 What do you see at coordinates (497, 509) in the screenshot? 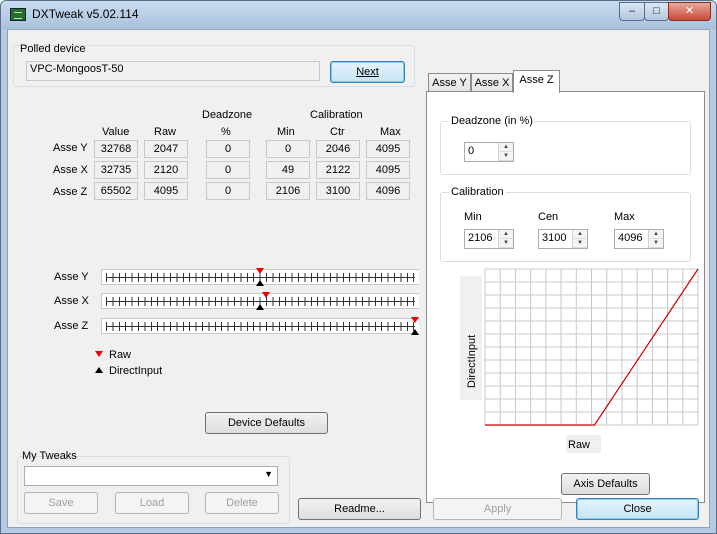
I see `apply-button: Apply` at bounding box center [497, 509].